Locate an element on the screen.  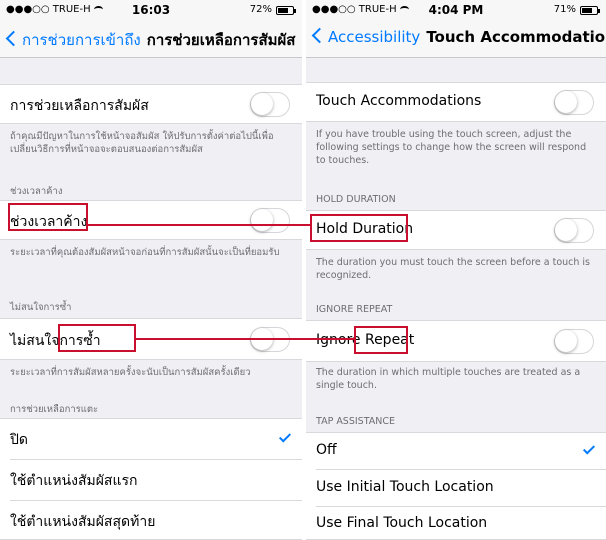
touch-accommodations-cell: การช่วยเหลือการสัมผัส is located at coordinates (151, 104).